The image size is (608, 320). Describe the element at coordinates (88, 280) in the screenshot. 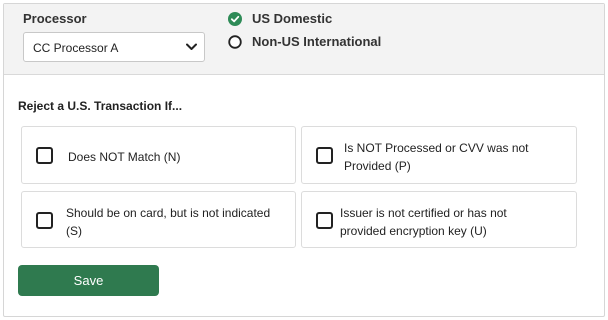

I see `save-button: Save` at that location.